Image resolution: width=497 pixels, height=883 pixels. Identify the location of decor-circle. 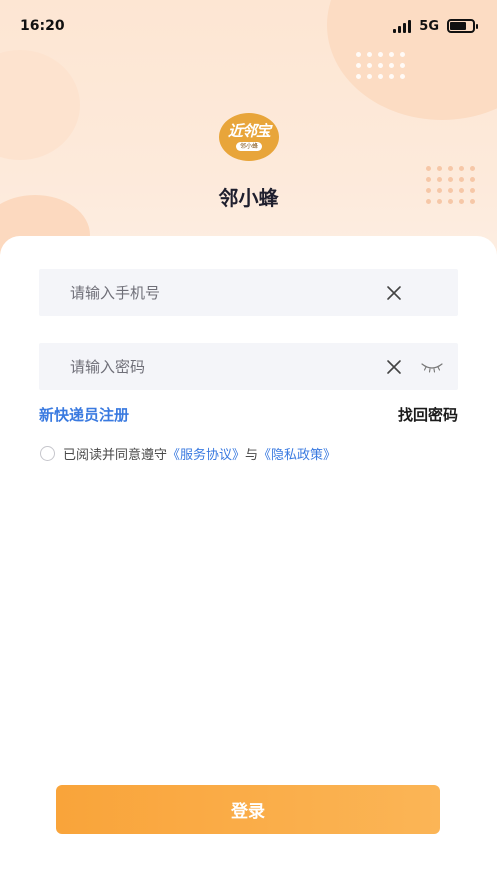
(40, 105).